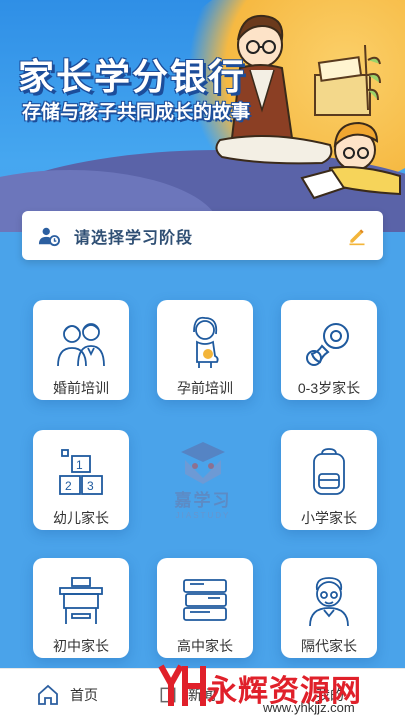 Image resolution: width=405 pixels, height=720 pixels. I want to click on category-label: 小学家长, so click(329, 518).